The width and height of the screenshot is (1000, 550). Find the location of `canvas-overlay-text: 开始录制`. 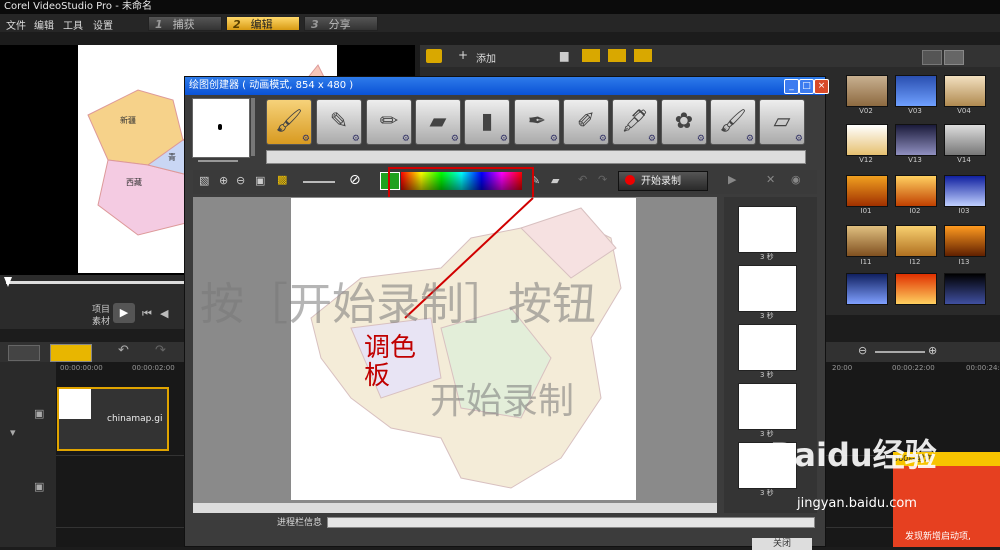

canvas-overlay-text: 开始录制 is located at coordinates (502, 401).